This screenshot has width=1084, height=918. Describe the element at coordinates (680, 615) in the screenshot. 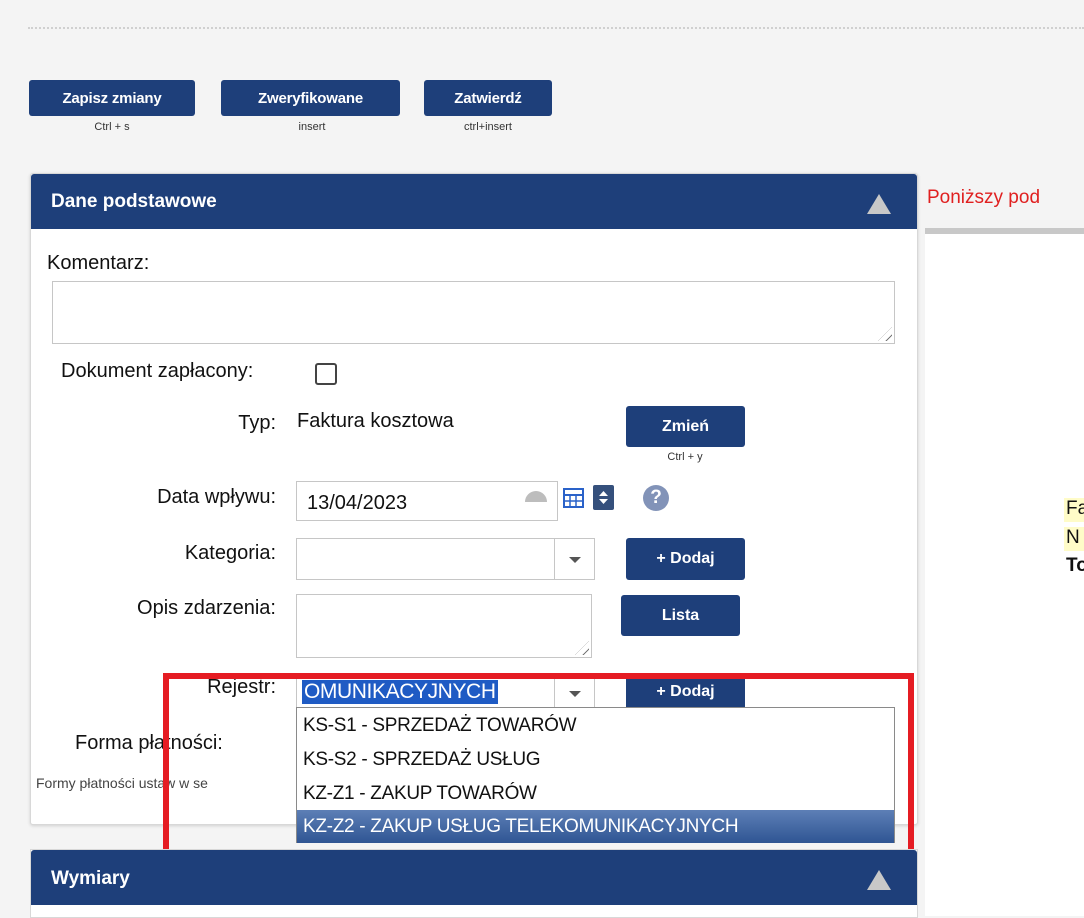

I see `list-button: Lista` at that location.